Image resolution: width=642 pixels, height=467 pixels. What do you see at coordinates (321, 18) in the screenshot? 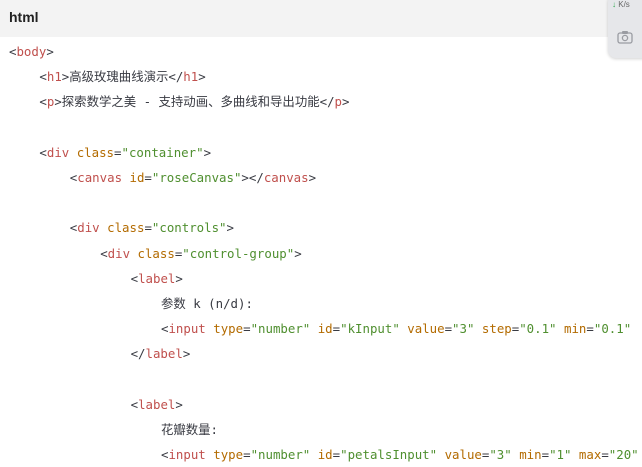
I see `code-block-header: html` at bounding box center [321, 18].